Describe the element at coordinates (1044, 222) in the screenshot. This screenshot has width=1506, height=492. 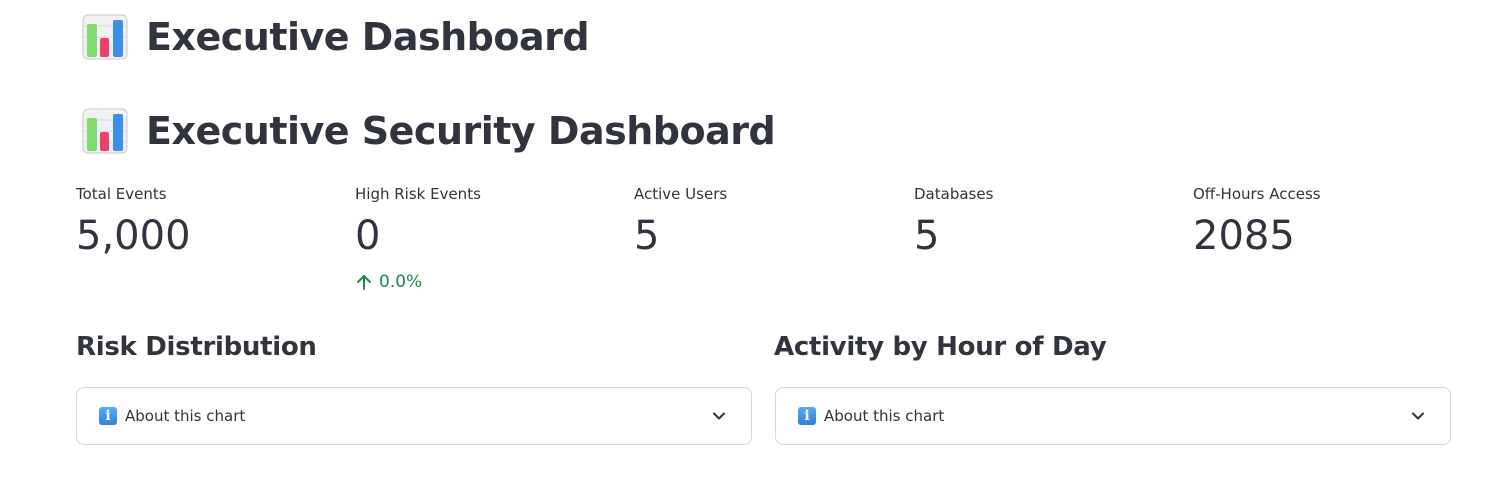
I see `metric-databases: Databases 5` at that location.